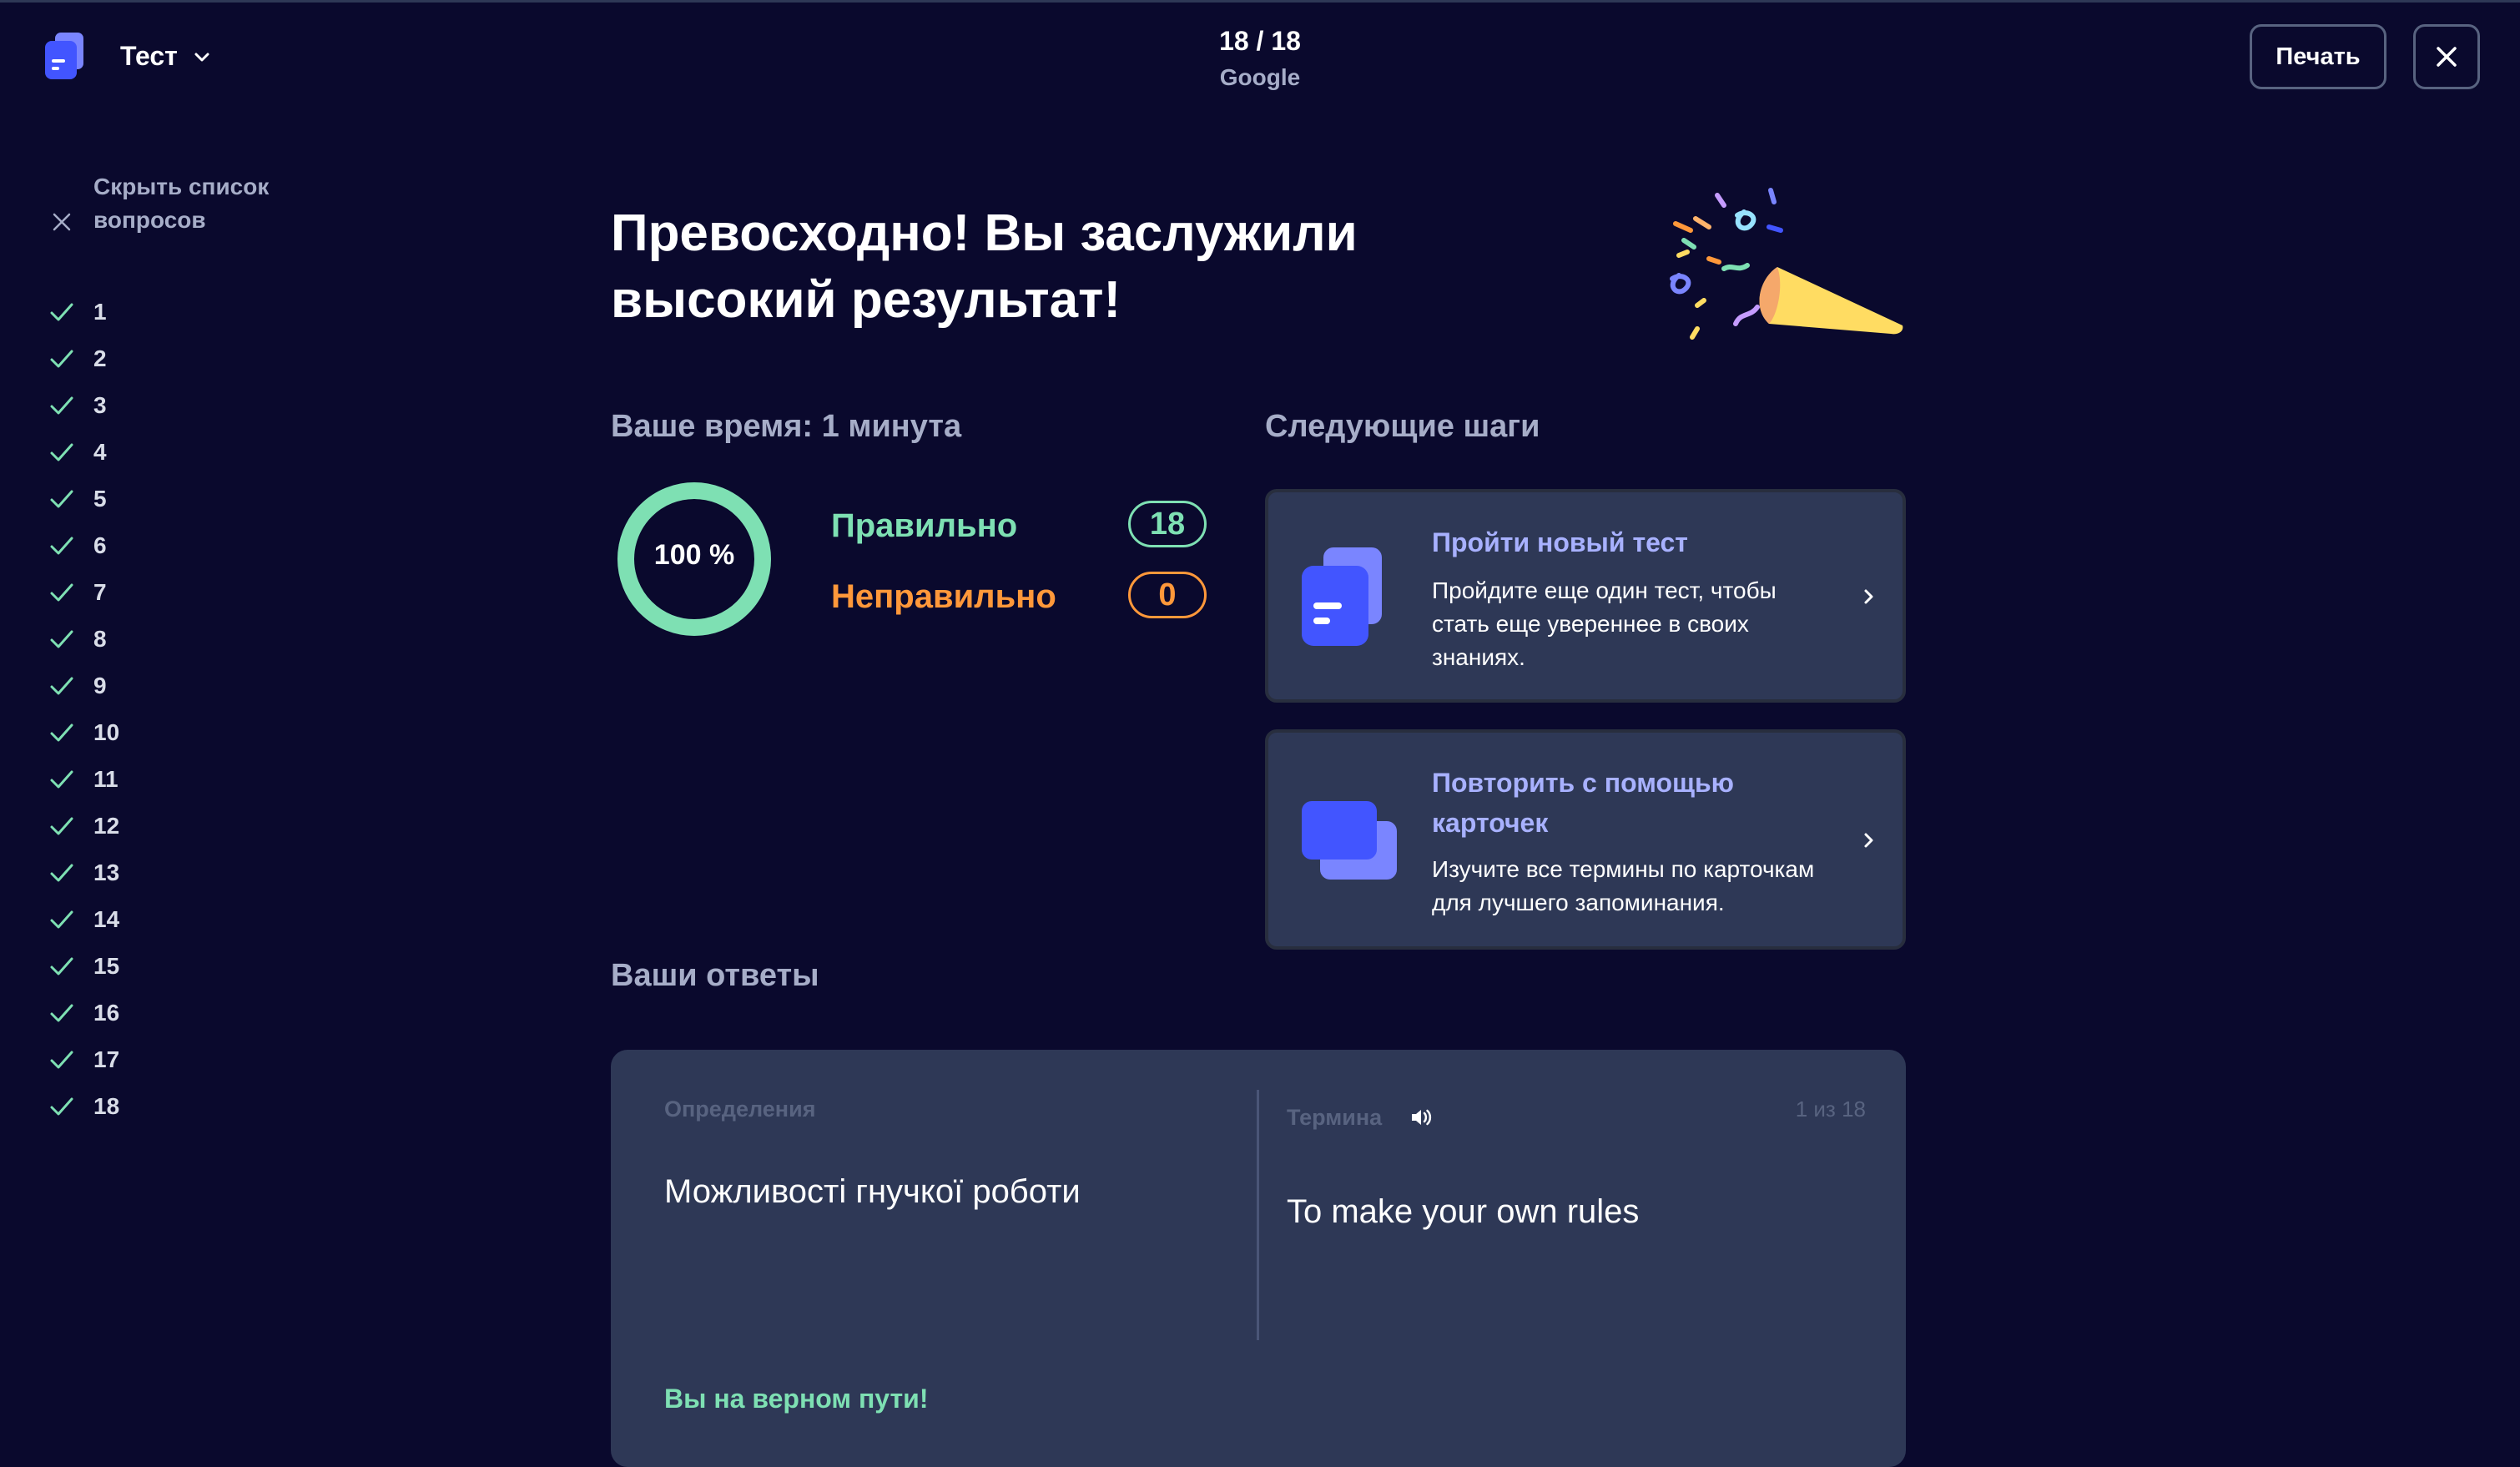 The height and width of the screenshot is (1467, 2520). Describe the element at coordinates (1167, 524) in the screenshot. I see `correct-count: 18` at that location.